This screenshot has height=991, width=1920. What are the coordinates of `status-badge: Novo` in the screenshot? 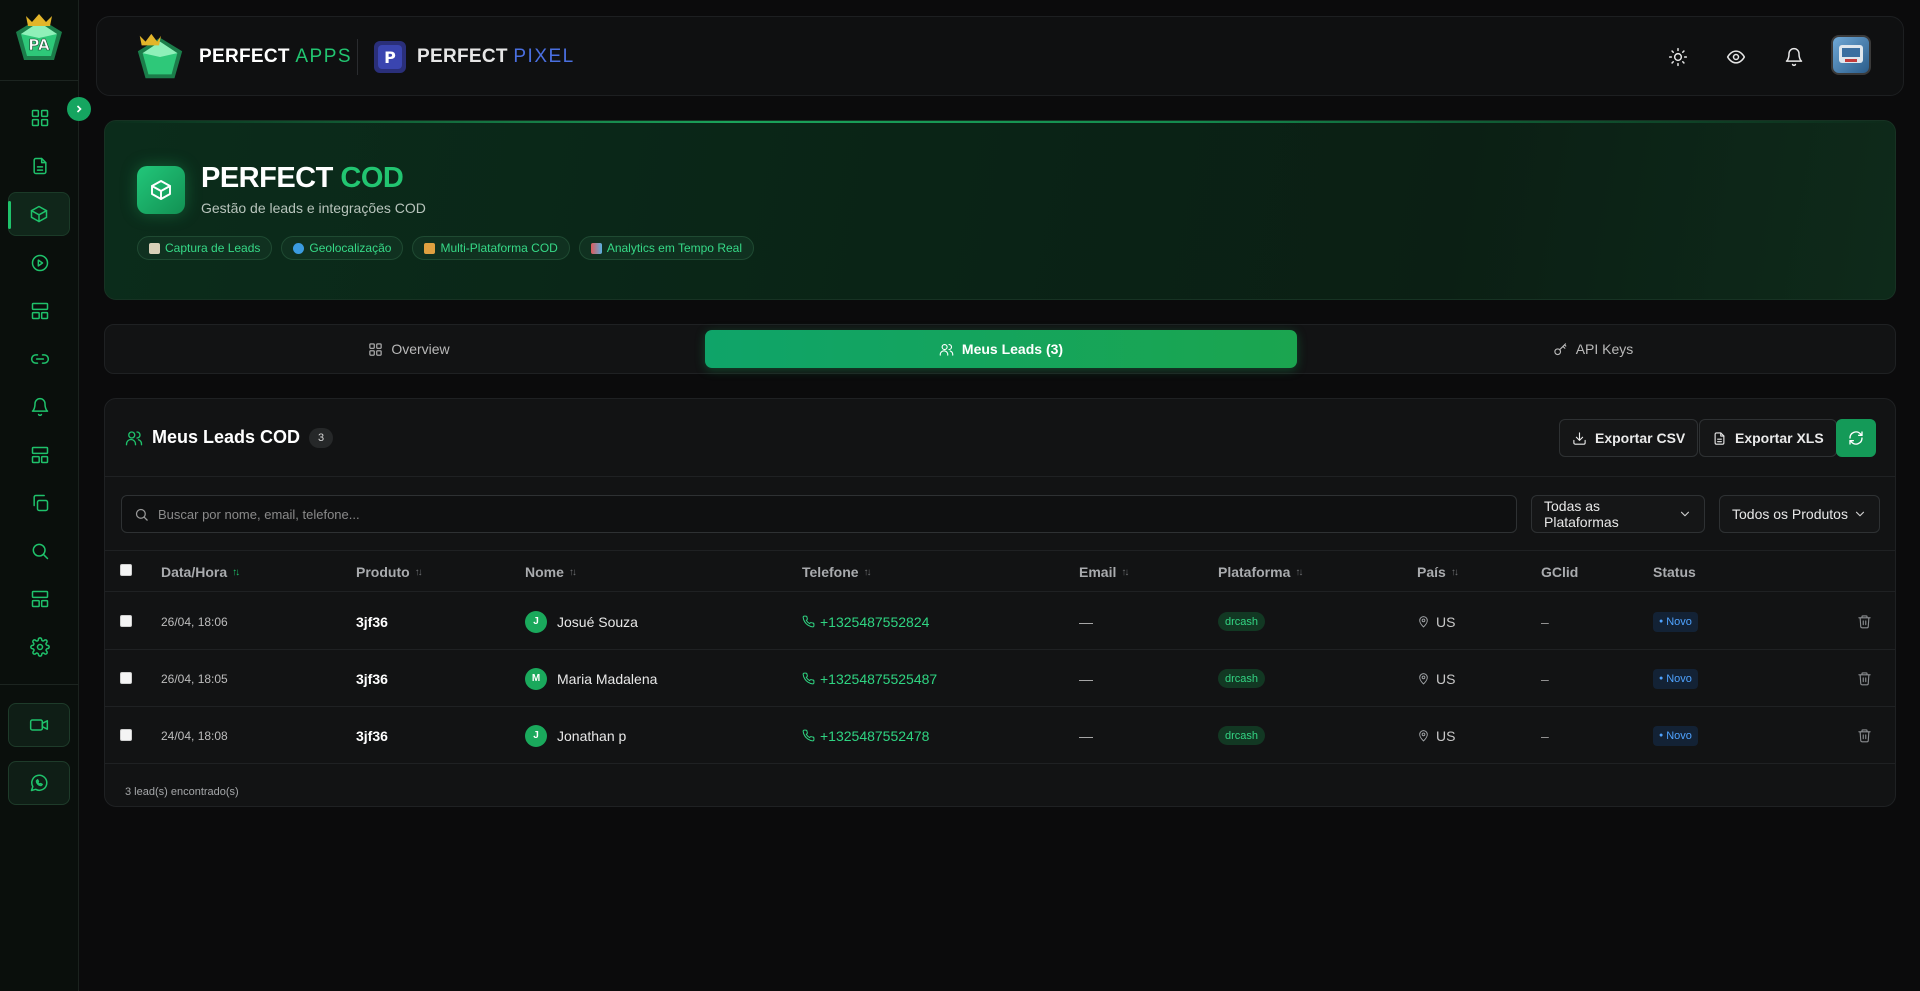 It's located at (1675, 621).